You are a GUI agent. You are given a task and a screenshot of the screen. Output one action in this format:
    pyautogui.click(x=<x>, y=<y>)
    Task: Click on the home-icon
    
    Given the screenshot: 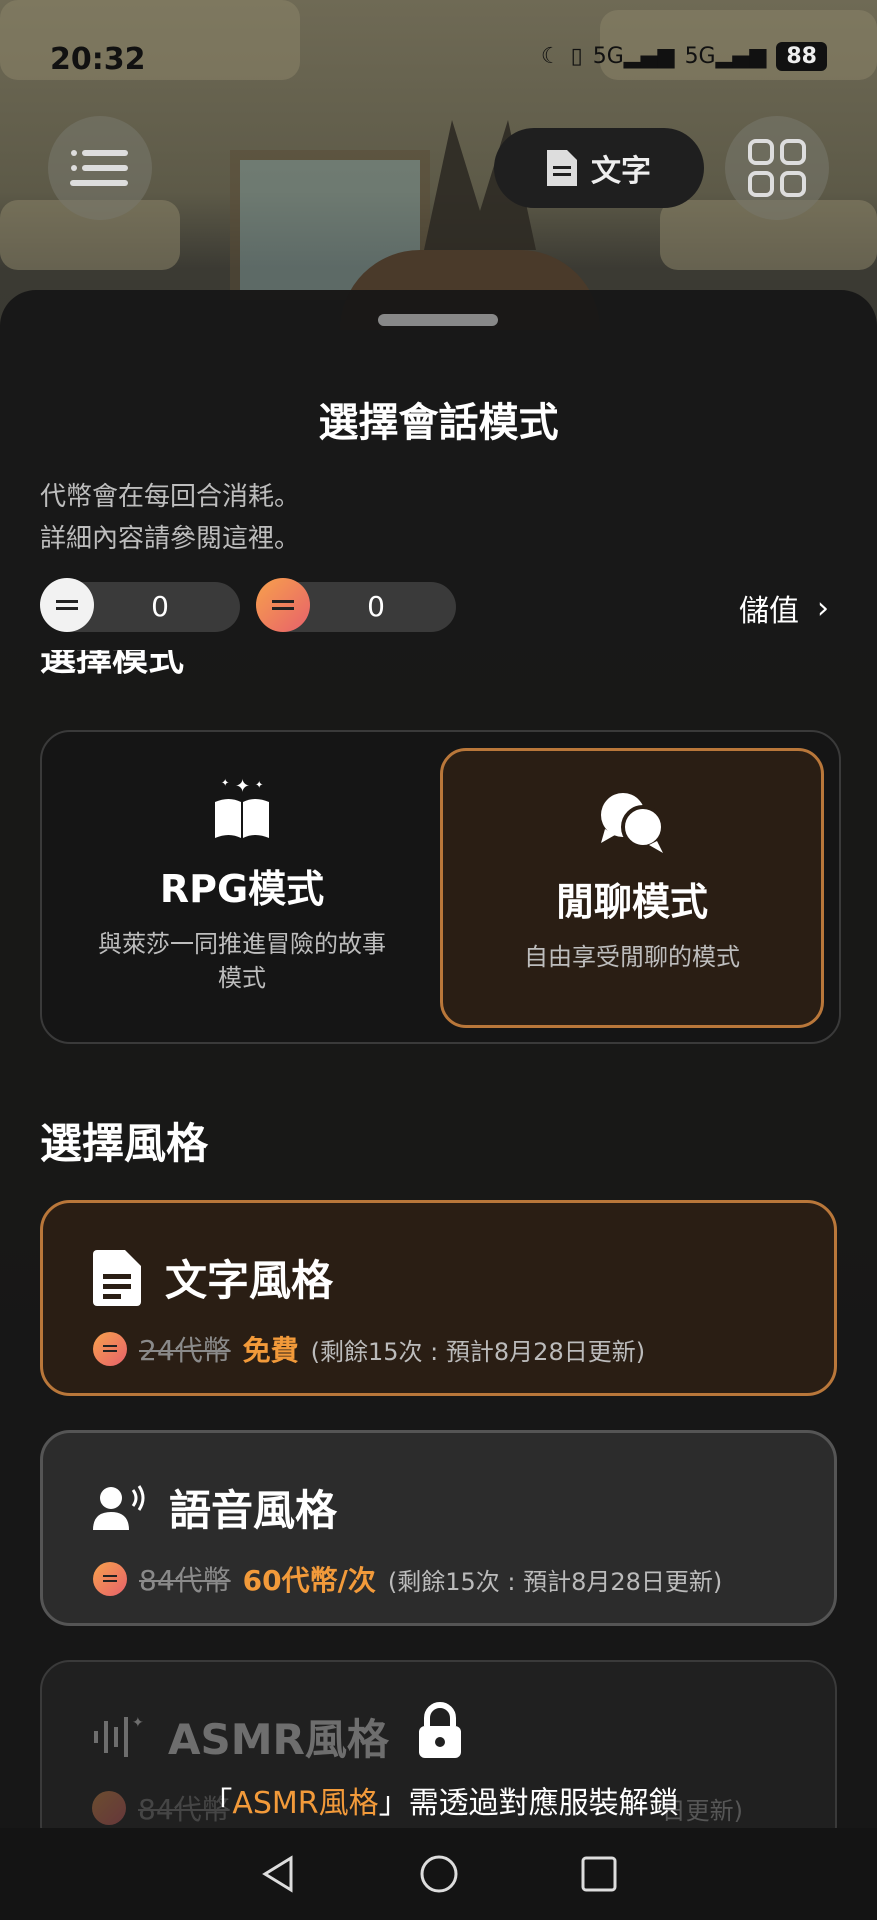 What is the action you would take?
    pyautogui.click(x=439, y=1874)
    